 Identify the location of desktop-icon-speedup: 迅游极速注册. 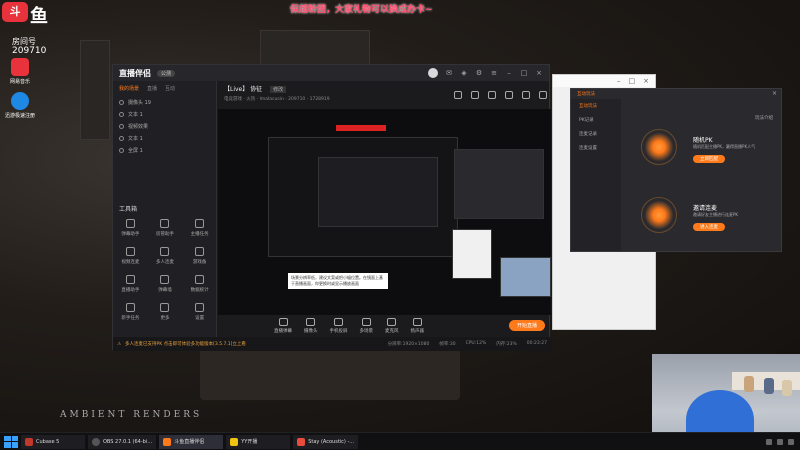
(20, 105).